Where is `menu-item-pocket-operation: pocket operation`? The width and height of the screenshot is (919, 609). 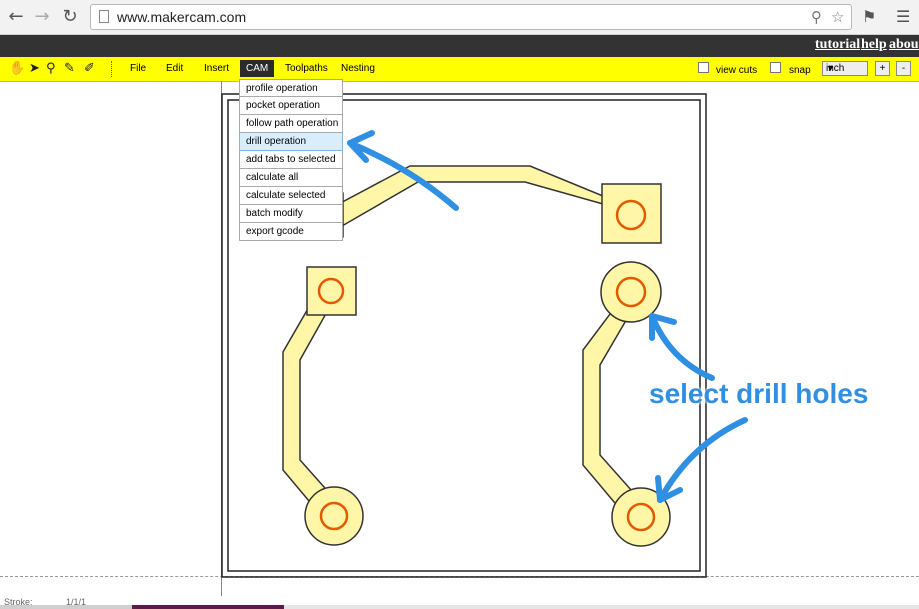
menu-item-pocket-operation: pocket operation is located at coordinates (291, 106).